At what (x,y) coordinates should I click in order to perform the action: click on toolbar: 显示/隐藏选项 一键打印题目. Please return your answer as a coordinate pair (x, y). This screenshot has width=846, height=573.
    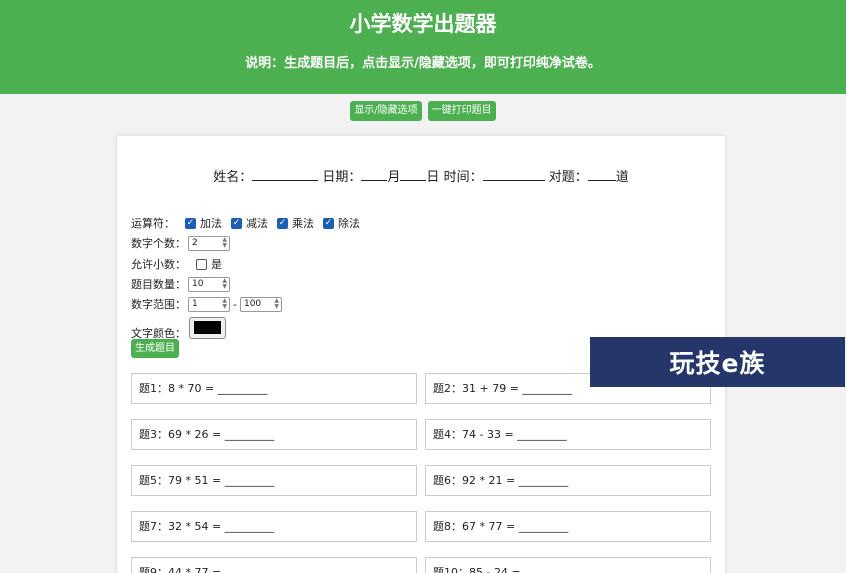
    Looking at the image, I should click on (423, 111).